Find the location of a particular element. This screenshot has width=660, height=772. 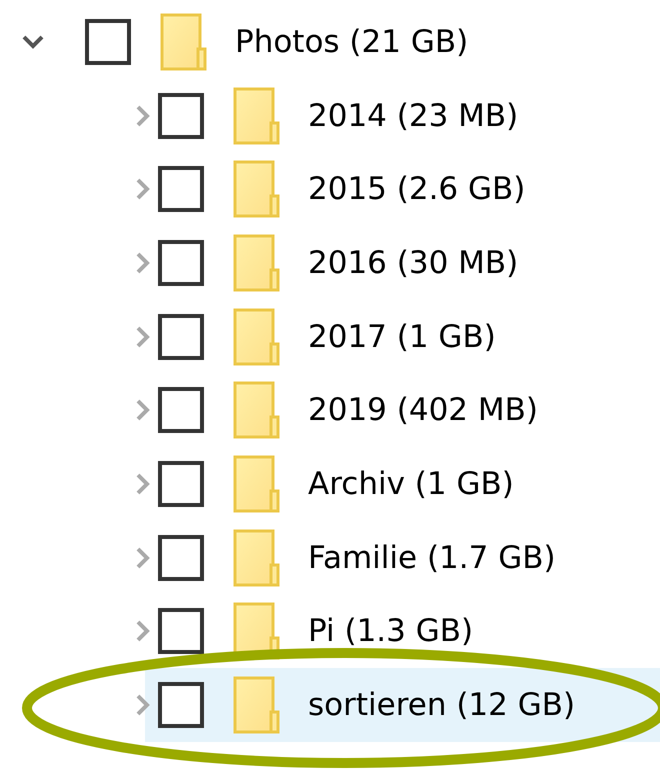

folder-label: 2014 (23 MB) is located at coordinates (413, 116).